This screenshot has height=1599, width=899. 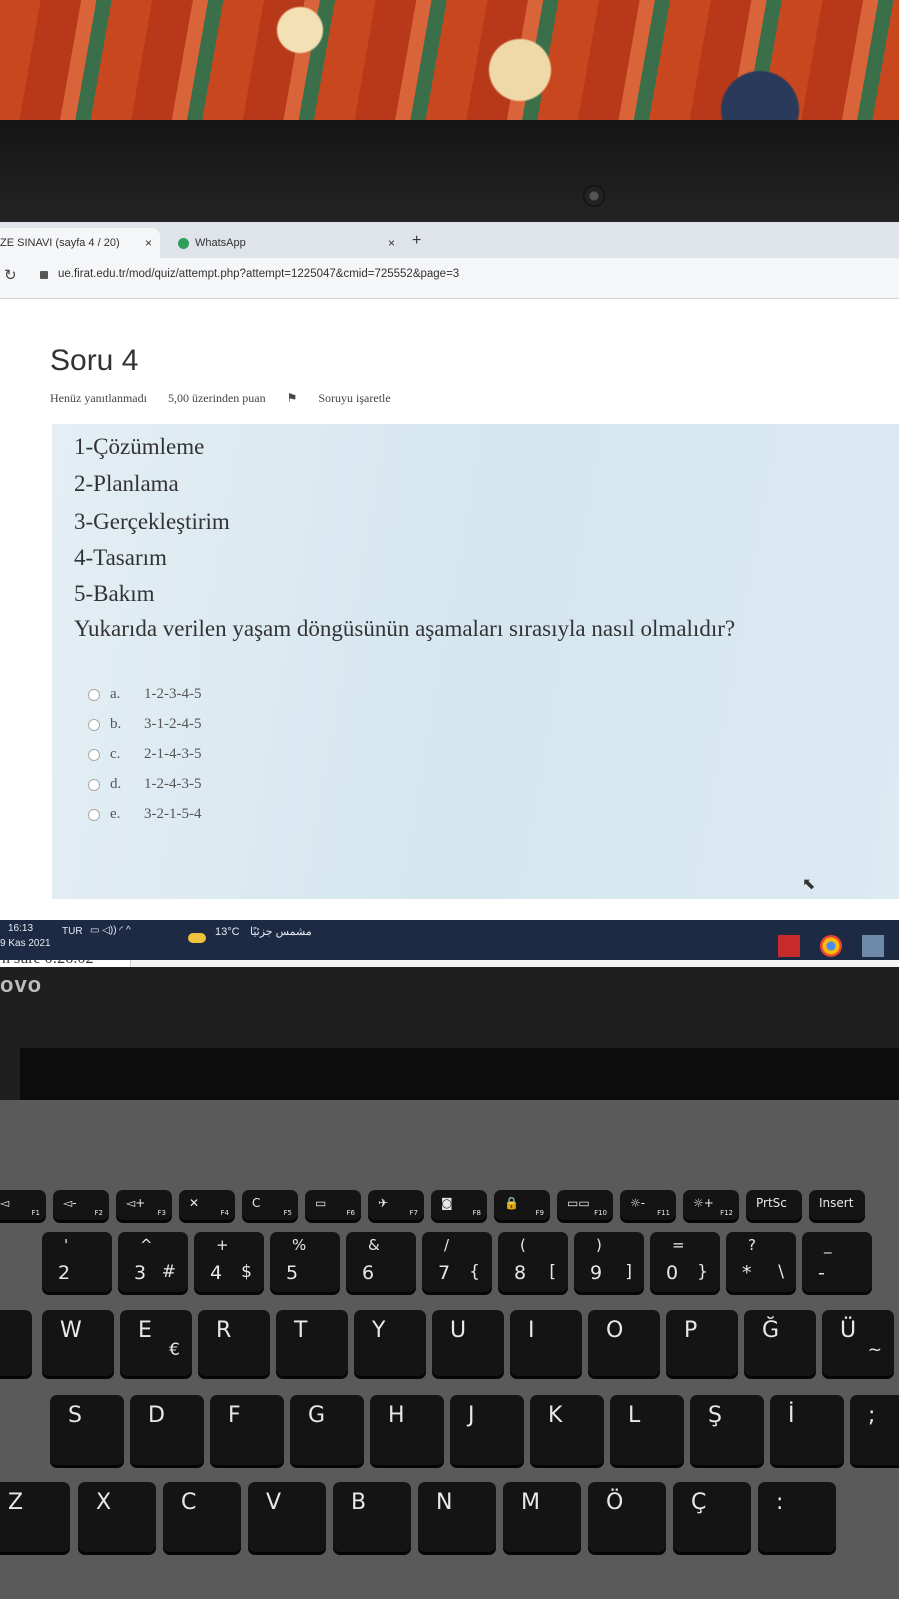 I want to click on key-label: U, so click(x=458, y=1330).